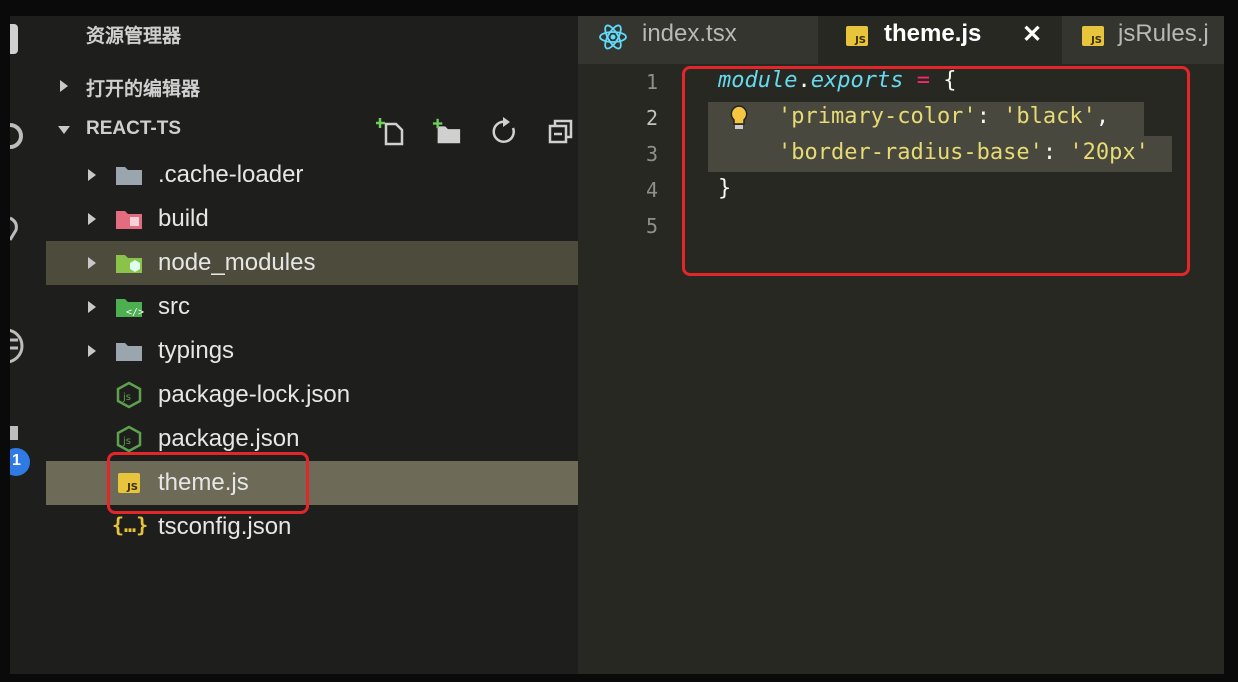  Describe the element at coordinates (447, 131) in the screenshot. I see `new-folder-icon` at that location.